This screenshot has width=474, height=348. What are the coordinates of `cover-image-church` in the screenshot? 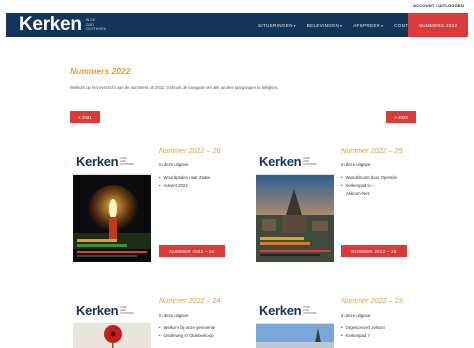 It's located at (295, 218).